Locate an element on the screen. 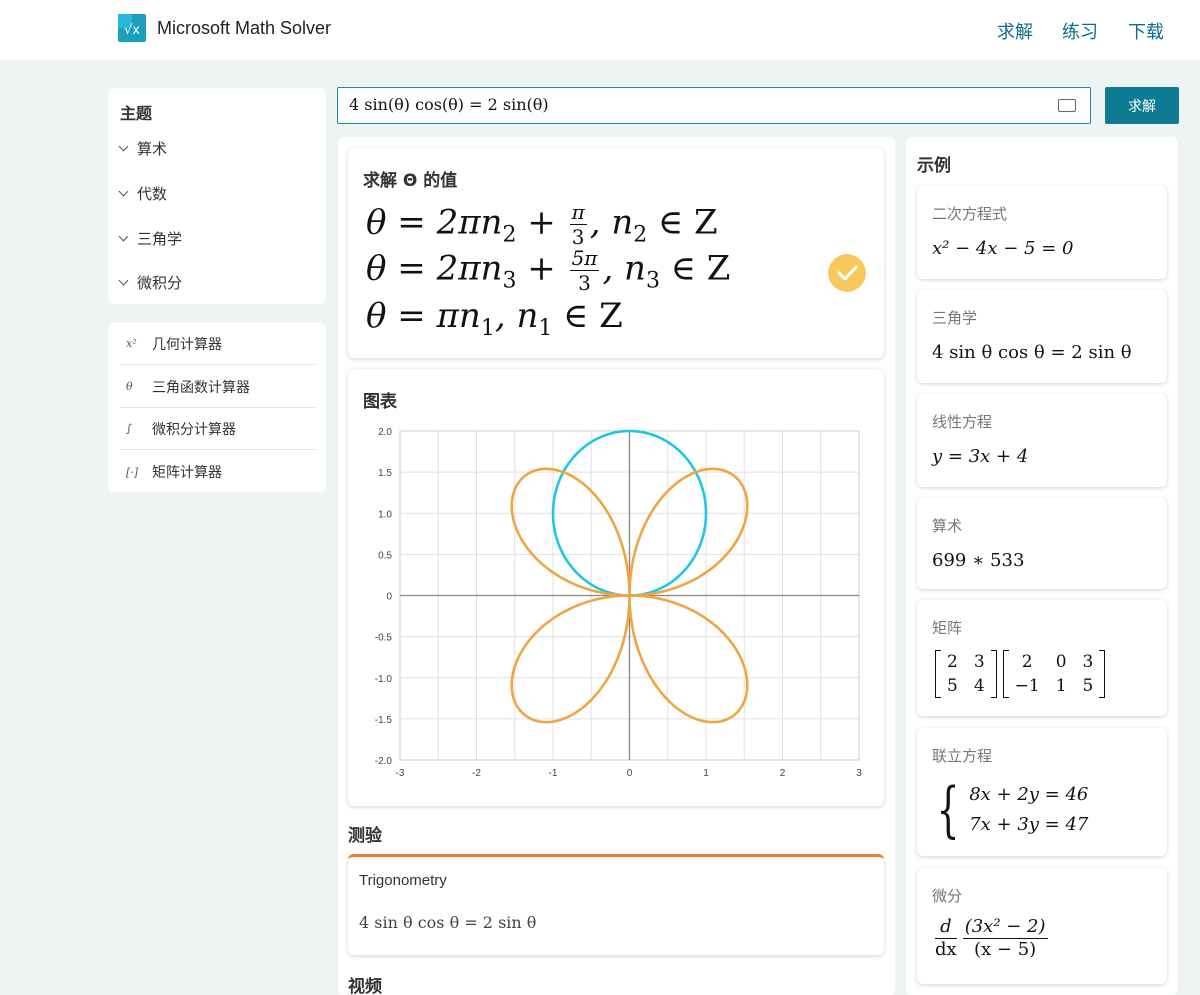  frac-num: π is located at coordinates (578, 212).